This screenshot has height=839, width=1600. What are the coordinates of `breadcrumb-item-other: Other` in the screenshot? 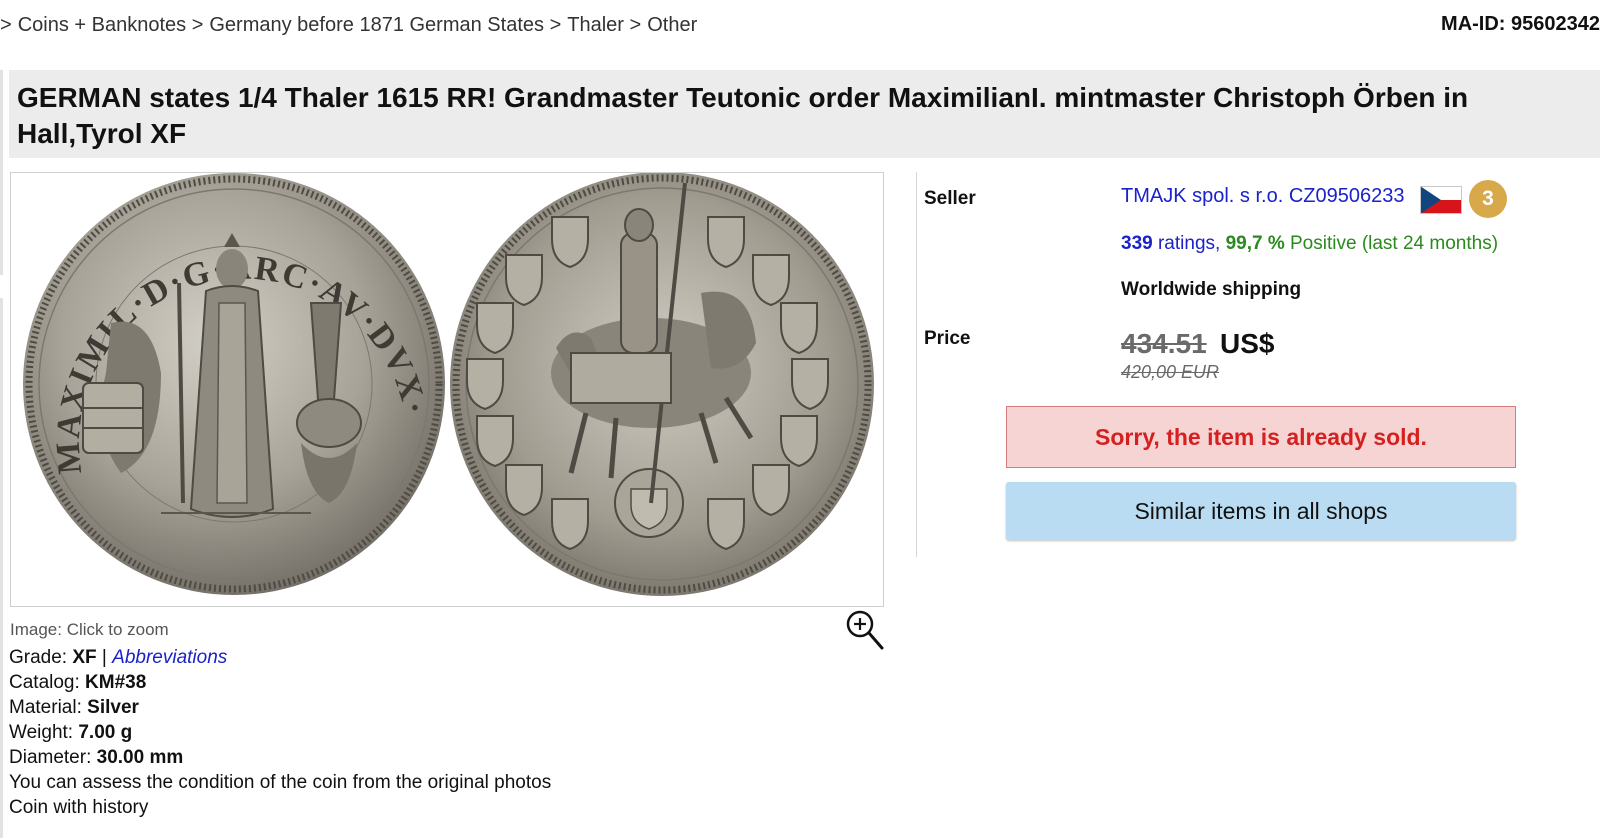 It's located at (672, 25).